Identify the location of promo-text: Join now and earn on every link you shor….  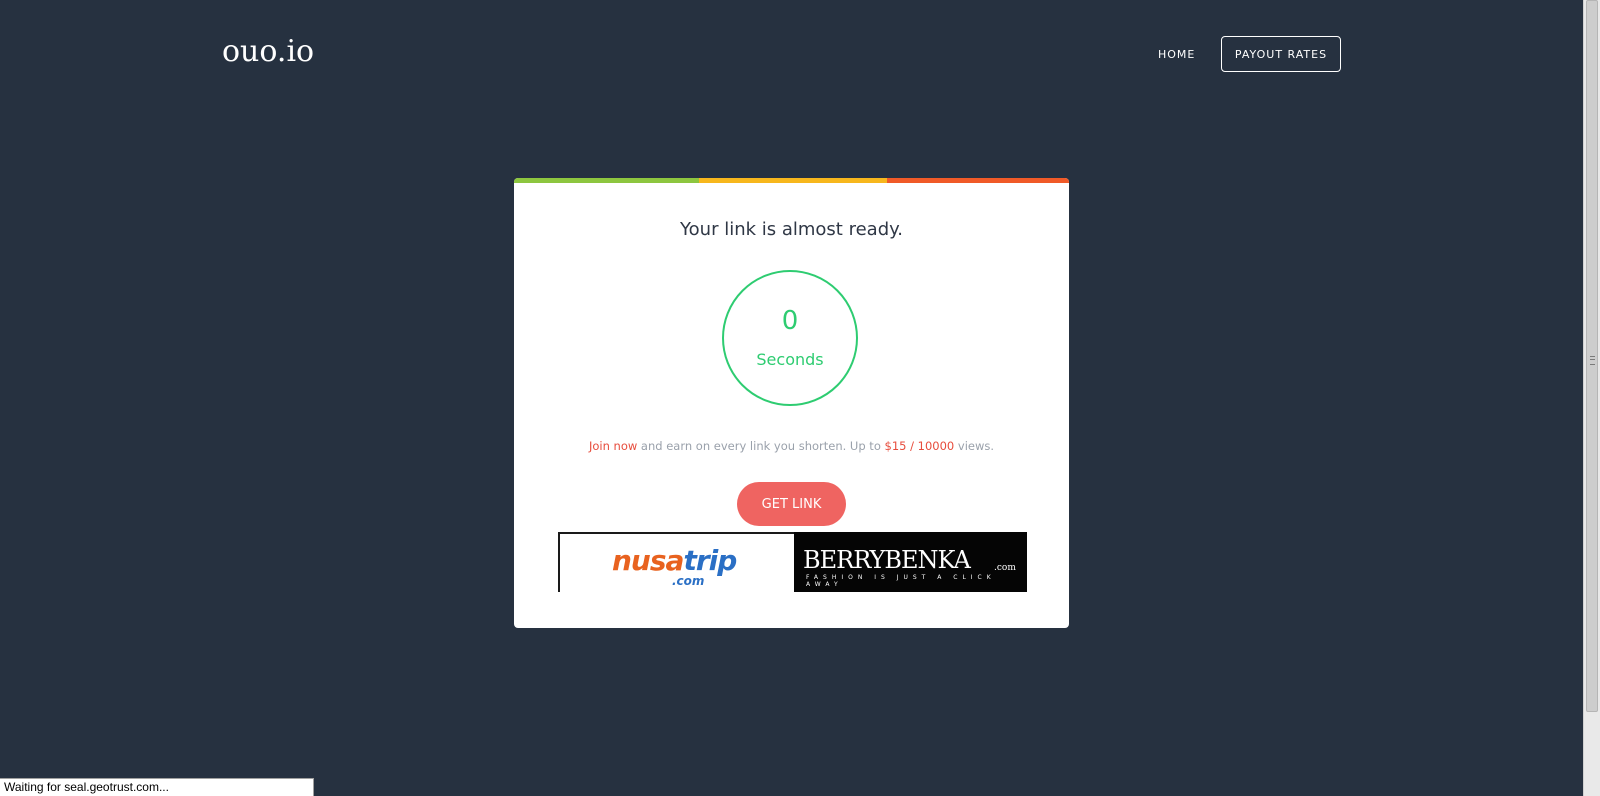
(791, 446).